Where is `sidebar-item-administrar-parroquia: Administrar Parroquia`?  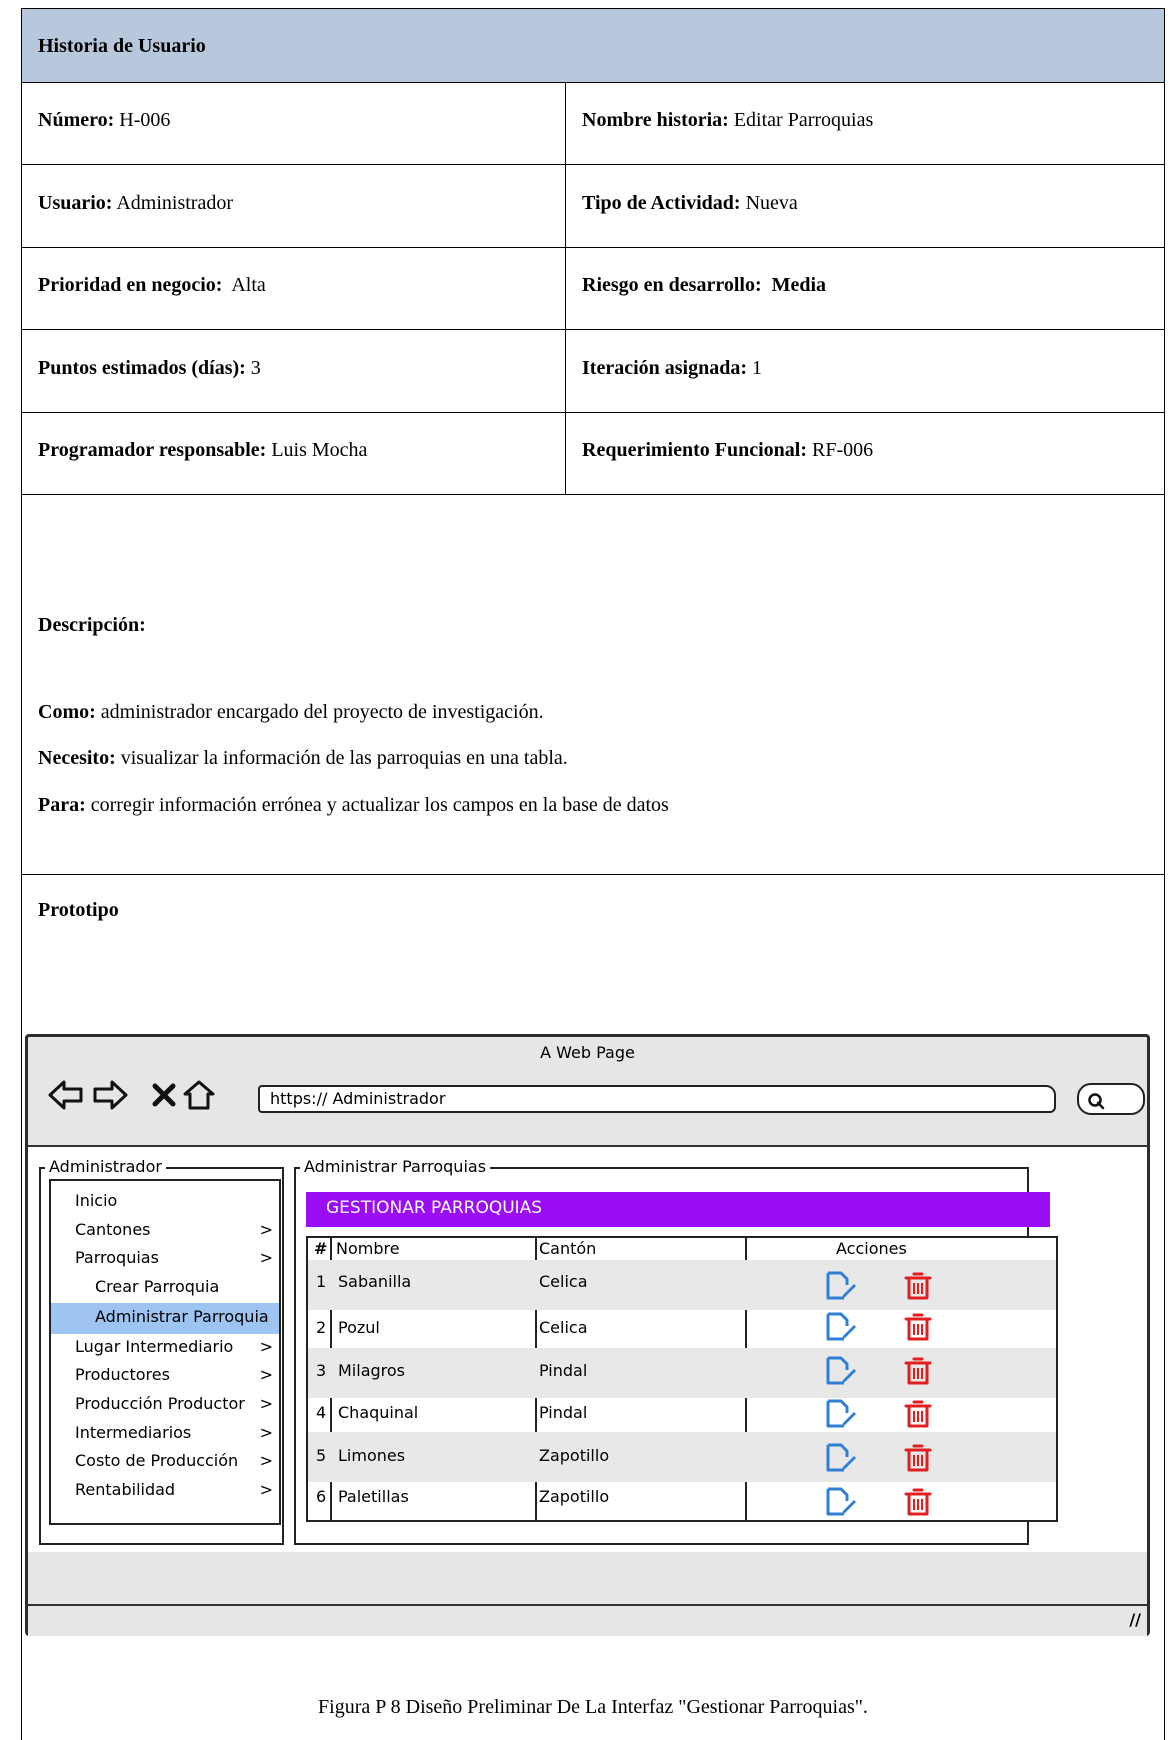
sidebar-item-administrar-parroquia: Administrar Parroquia is located at coordinates (165, 1318).